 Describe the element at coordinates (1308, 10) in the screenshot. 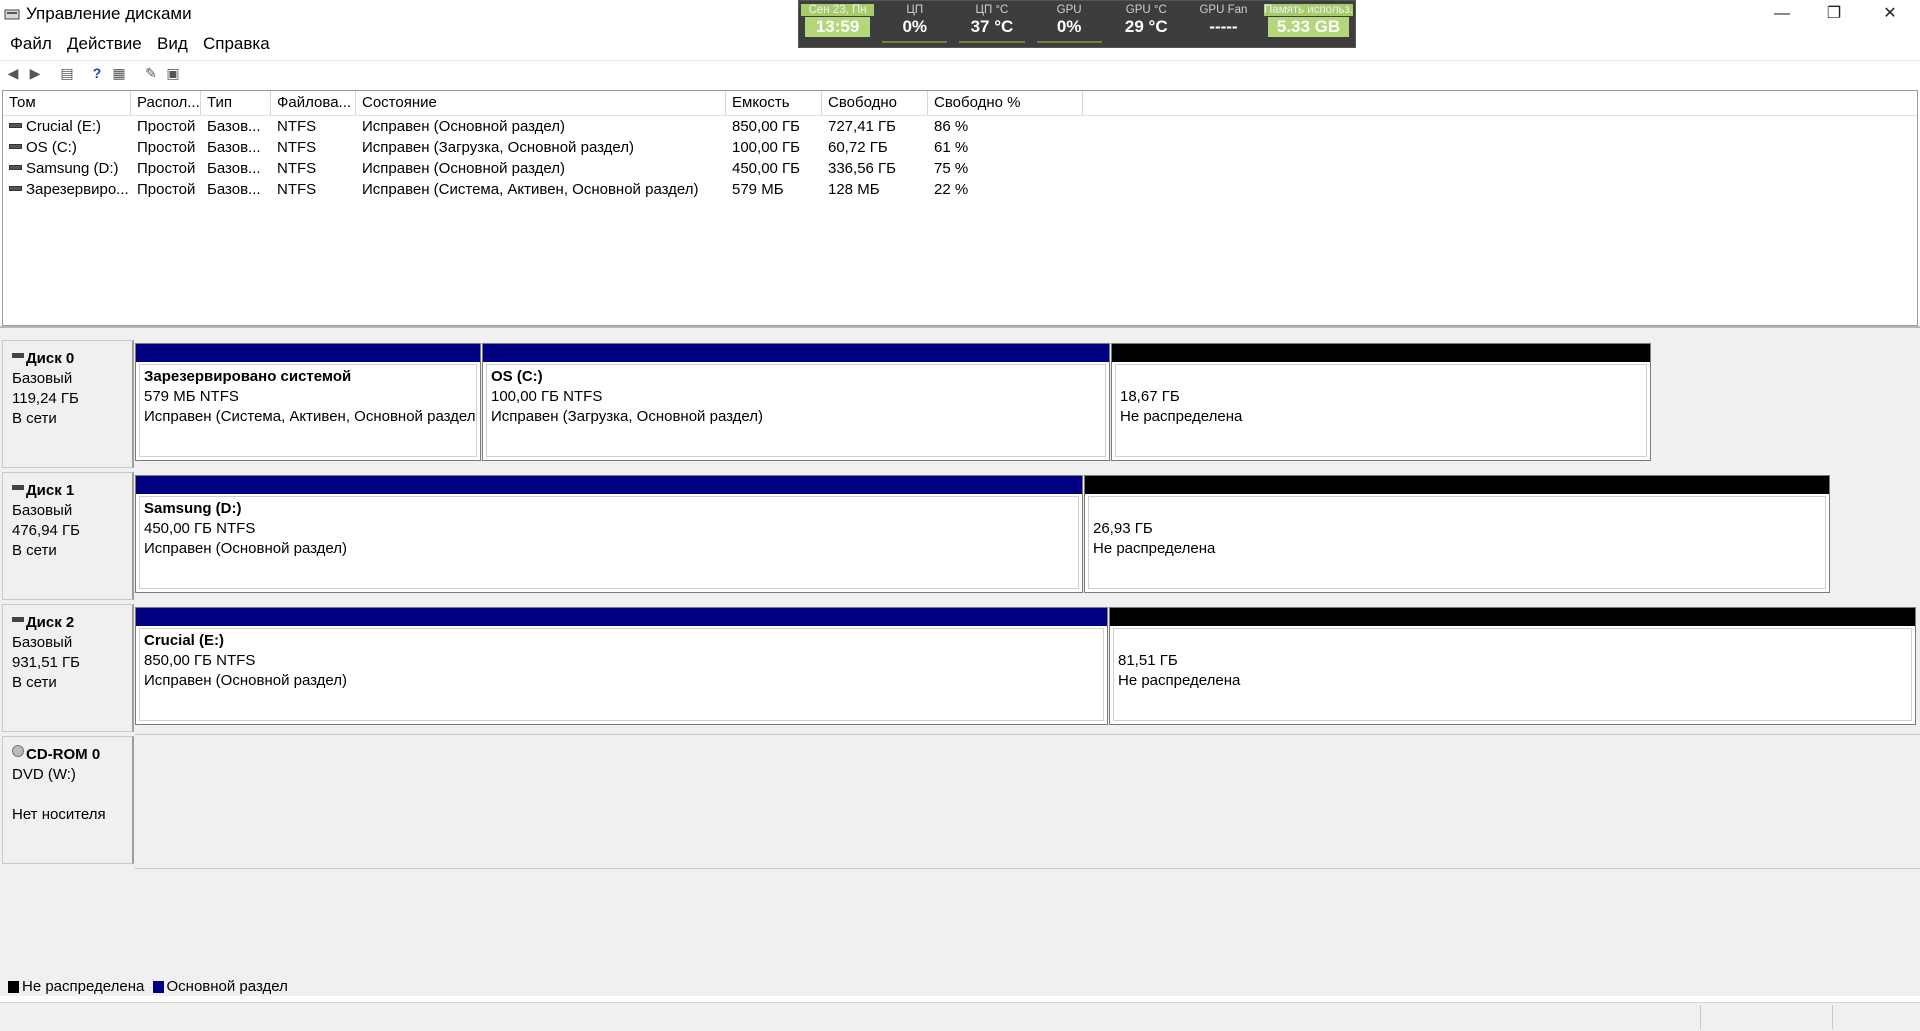

I see `monitor-label: Память использ.` at that location.